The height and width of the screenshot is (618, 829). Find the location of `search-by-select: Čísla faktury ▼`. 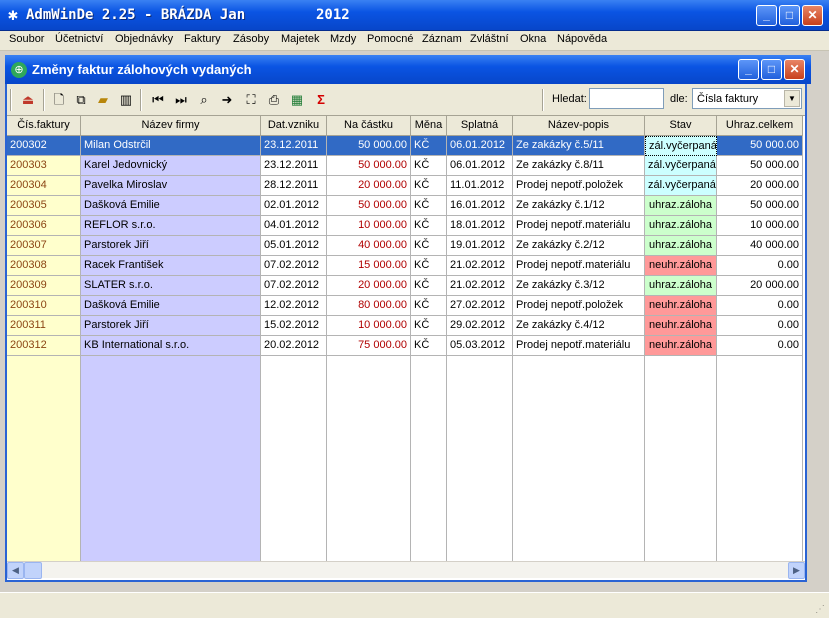

search-by-select: Čísla faktury ▼ is located at coordinates (747, 98).